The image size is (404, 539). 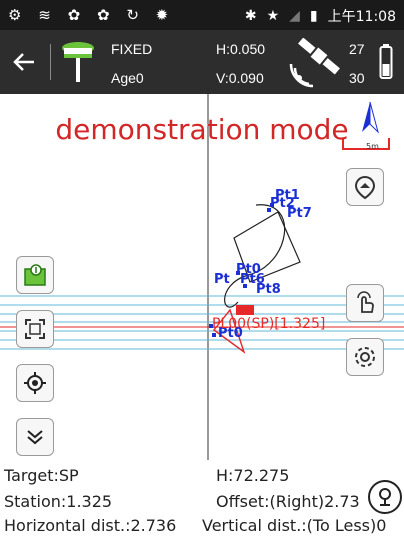 I want to click on map-pin-icon, so click(x=365, y=187).